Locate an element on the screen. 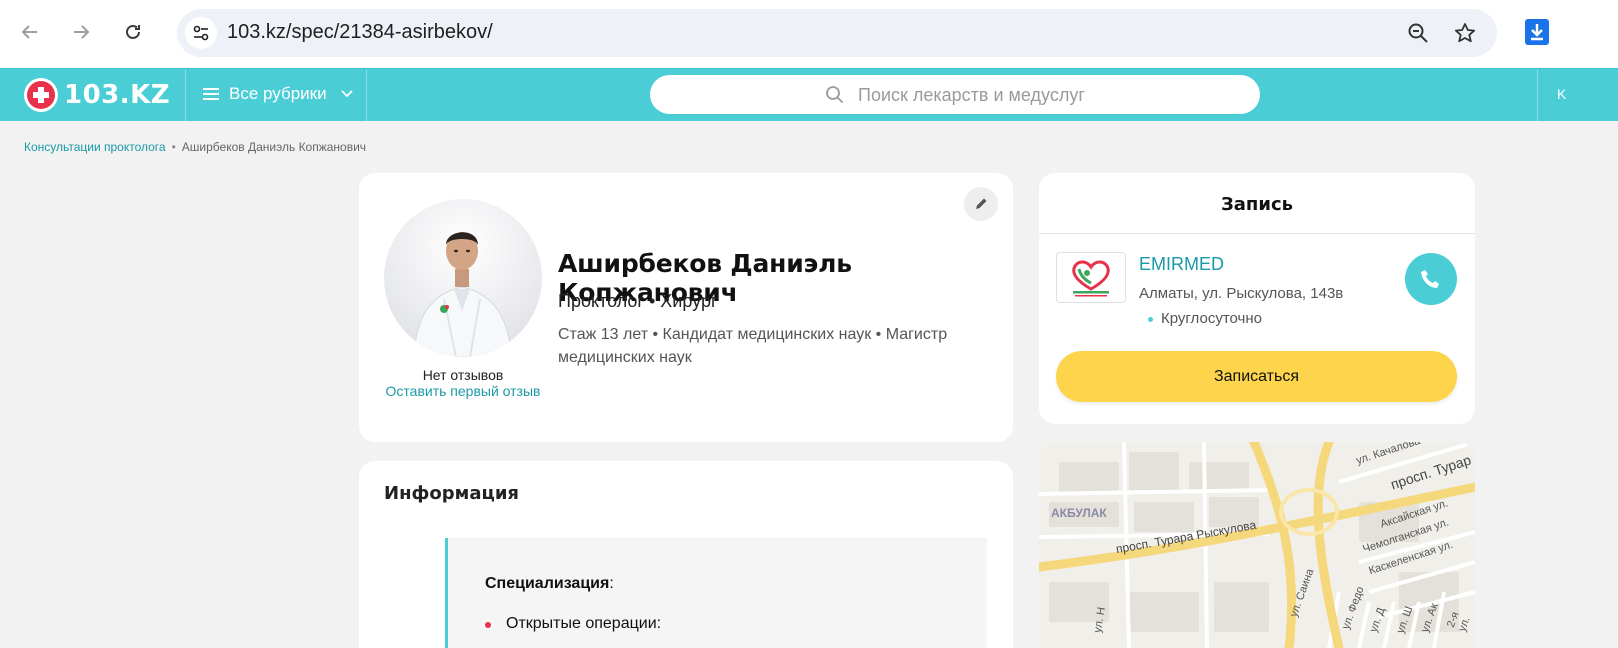 The image size is (1618, 648). all-rubrics-menu: Все рубрики is located at coordinates (278, 94).